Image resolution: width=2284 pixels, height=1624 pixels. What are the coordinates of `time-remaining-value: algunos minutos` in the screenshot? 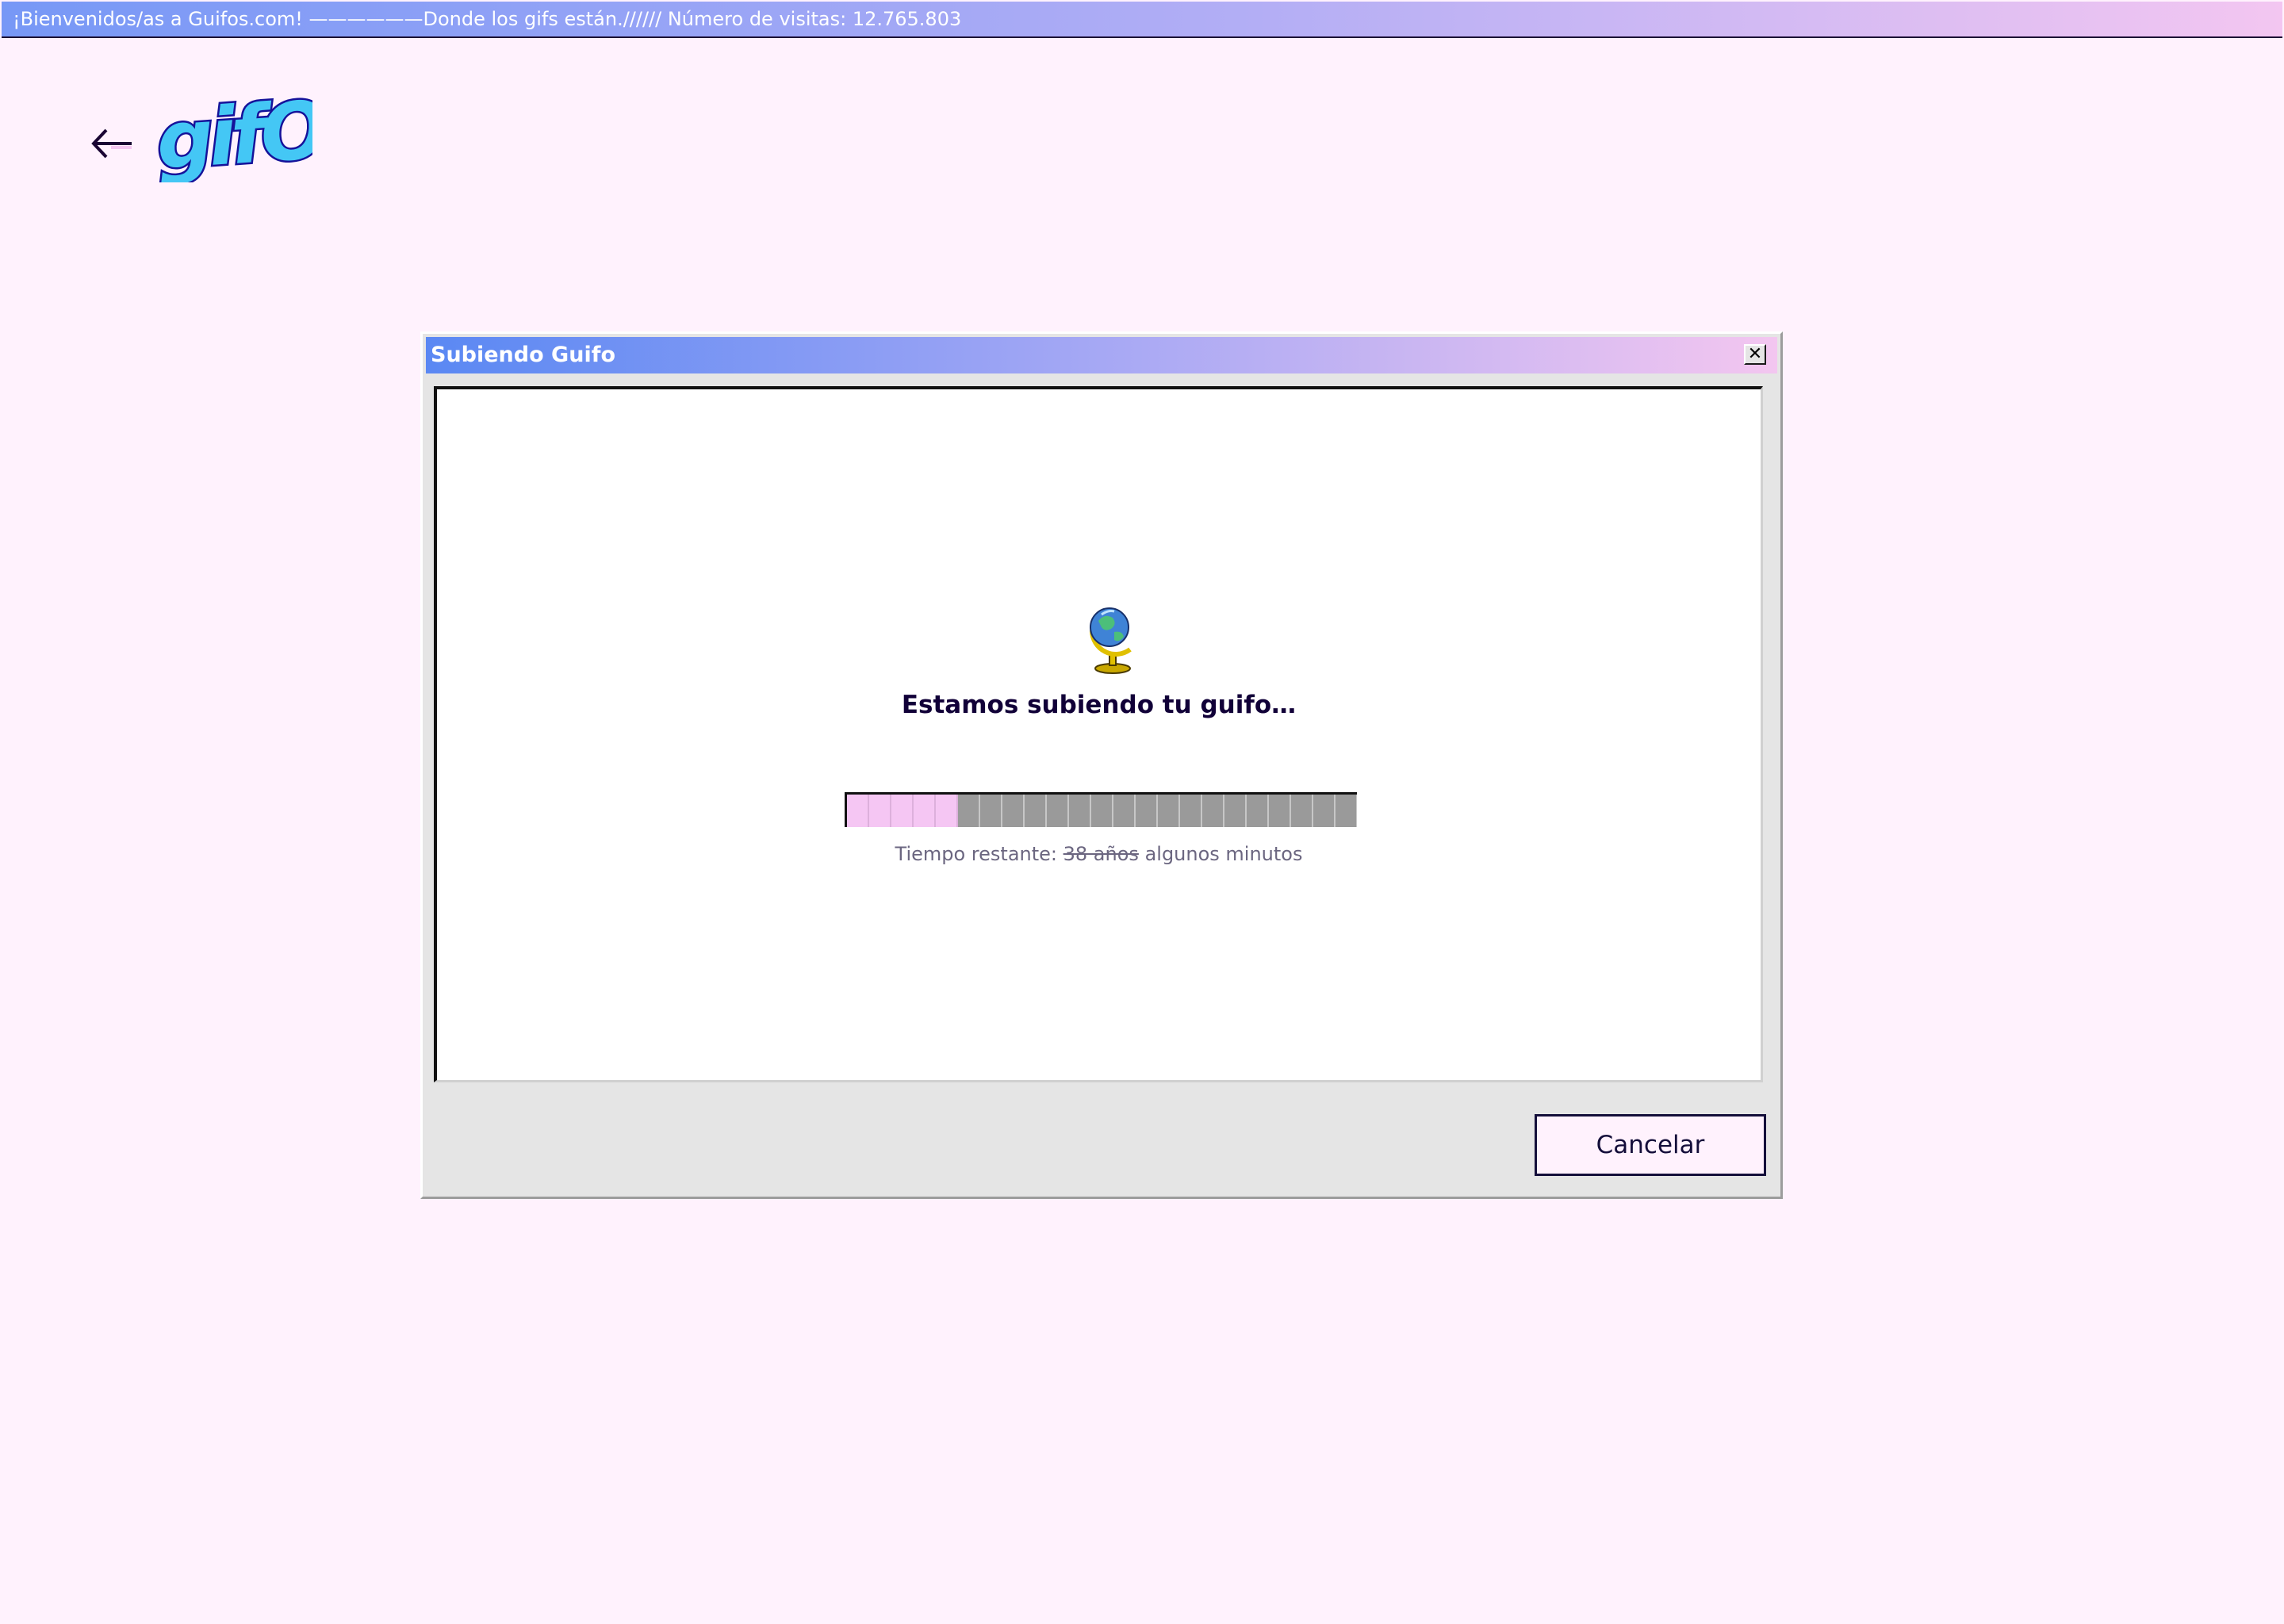 It's located at (1223, 854).